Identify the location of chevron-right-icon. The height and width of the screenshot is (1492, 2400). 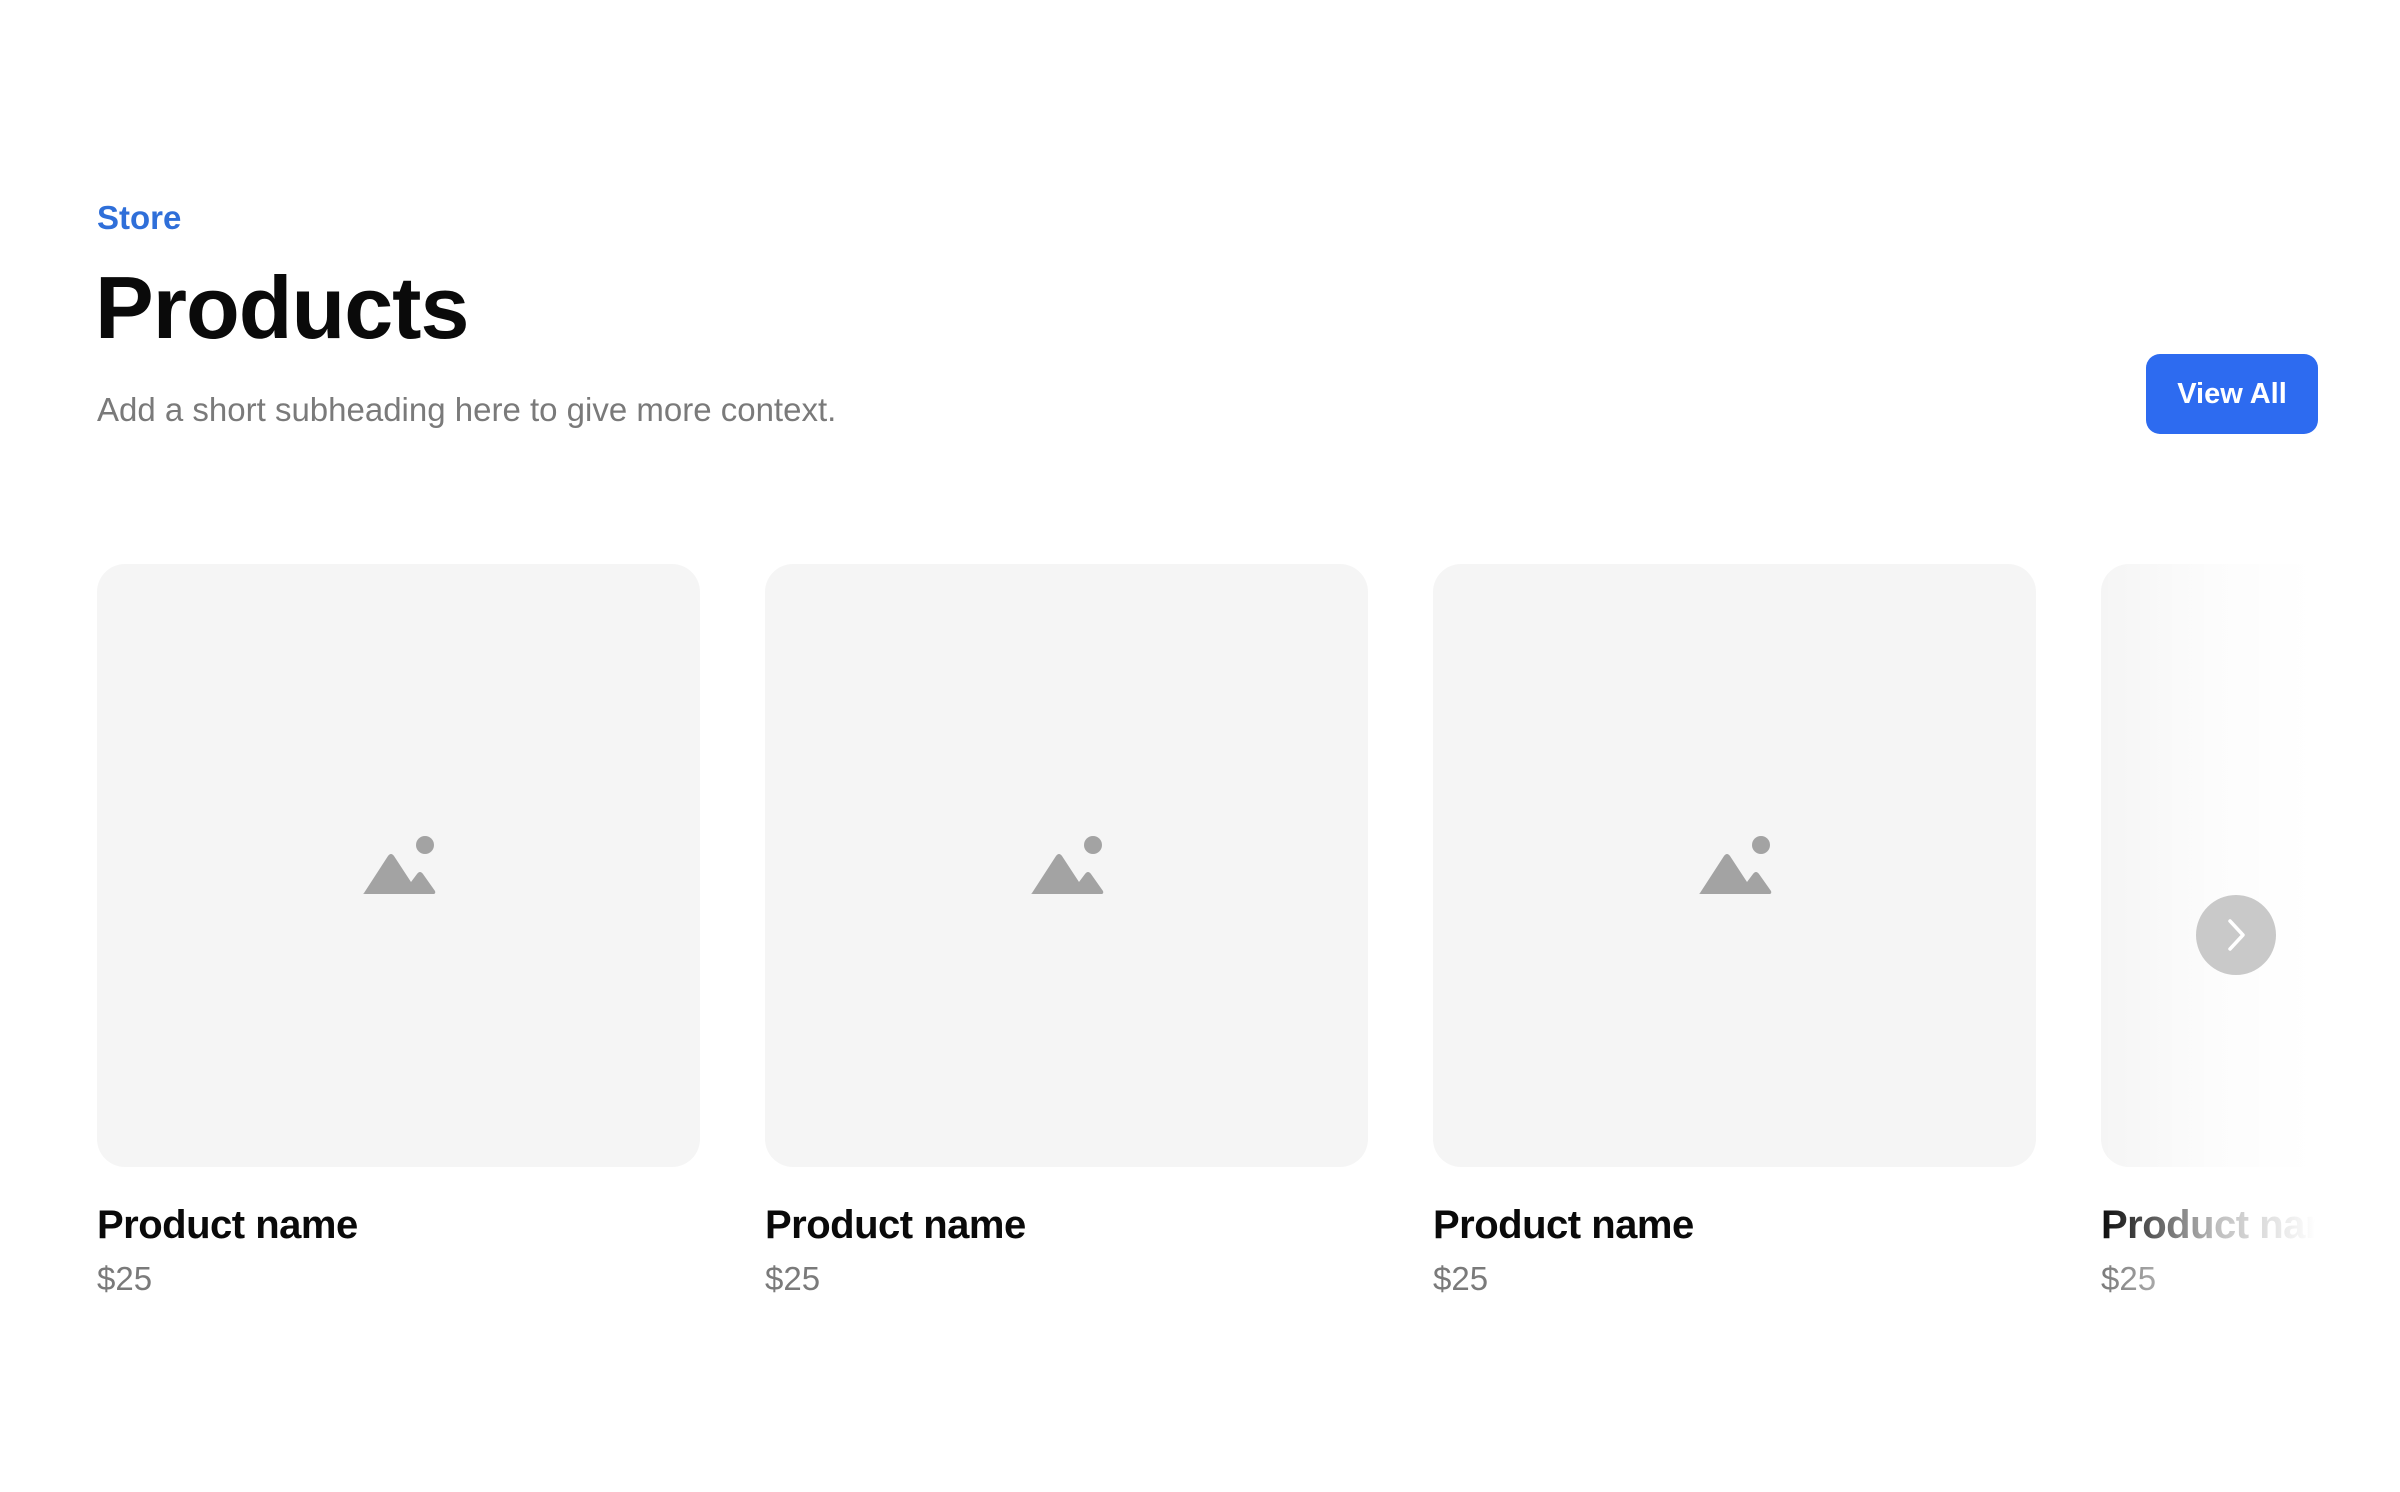
(2236, 935).